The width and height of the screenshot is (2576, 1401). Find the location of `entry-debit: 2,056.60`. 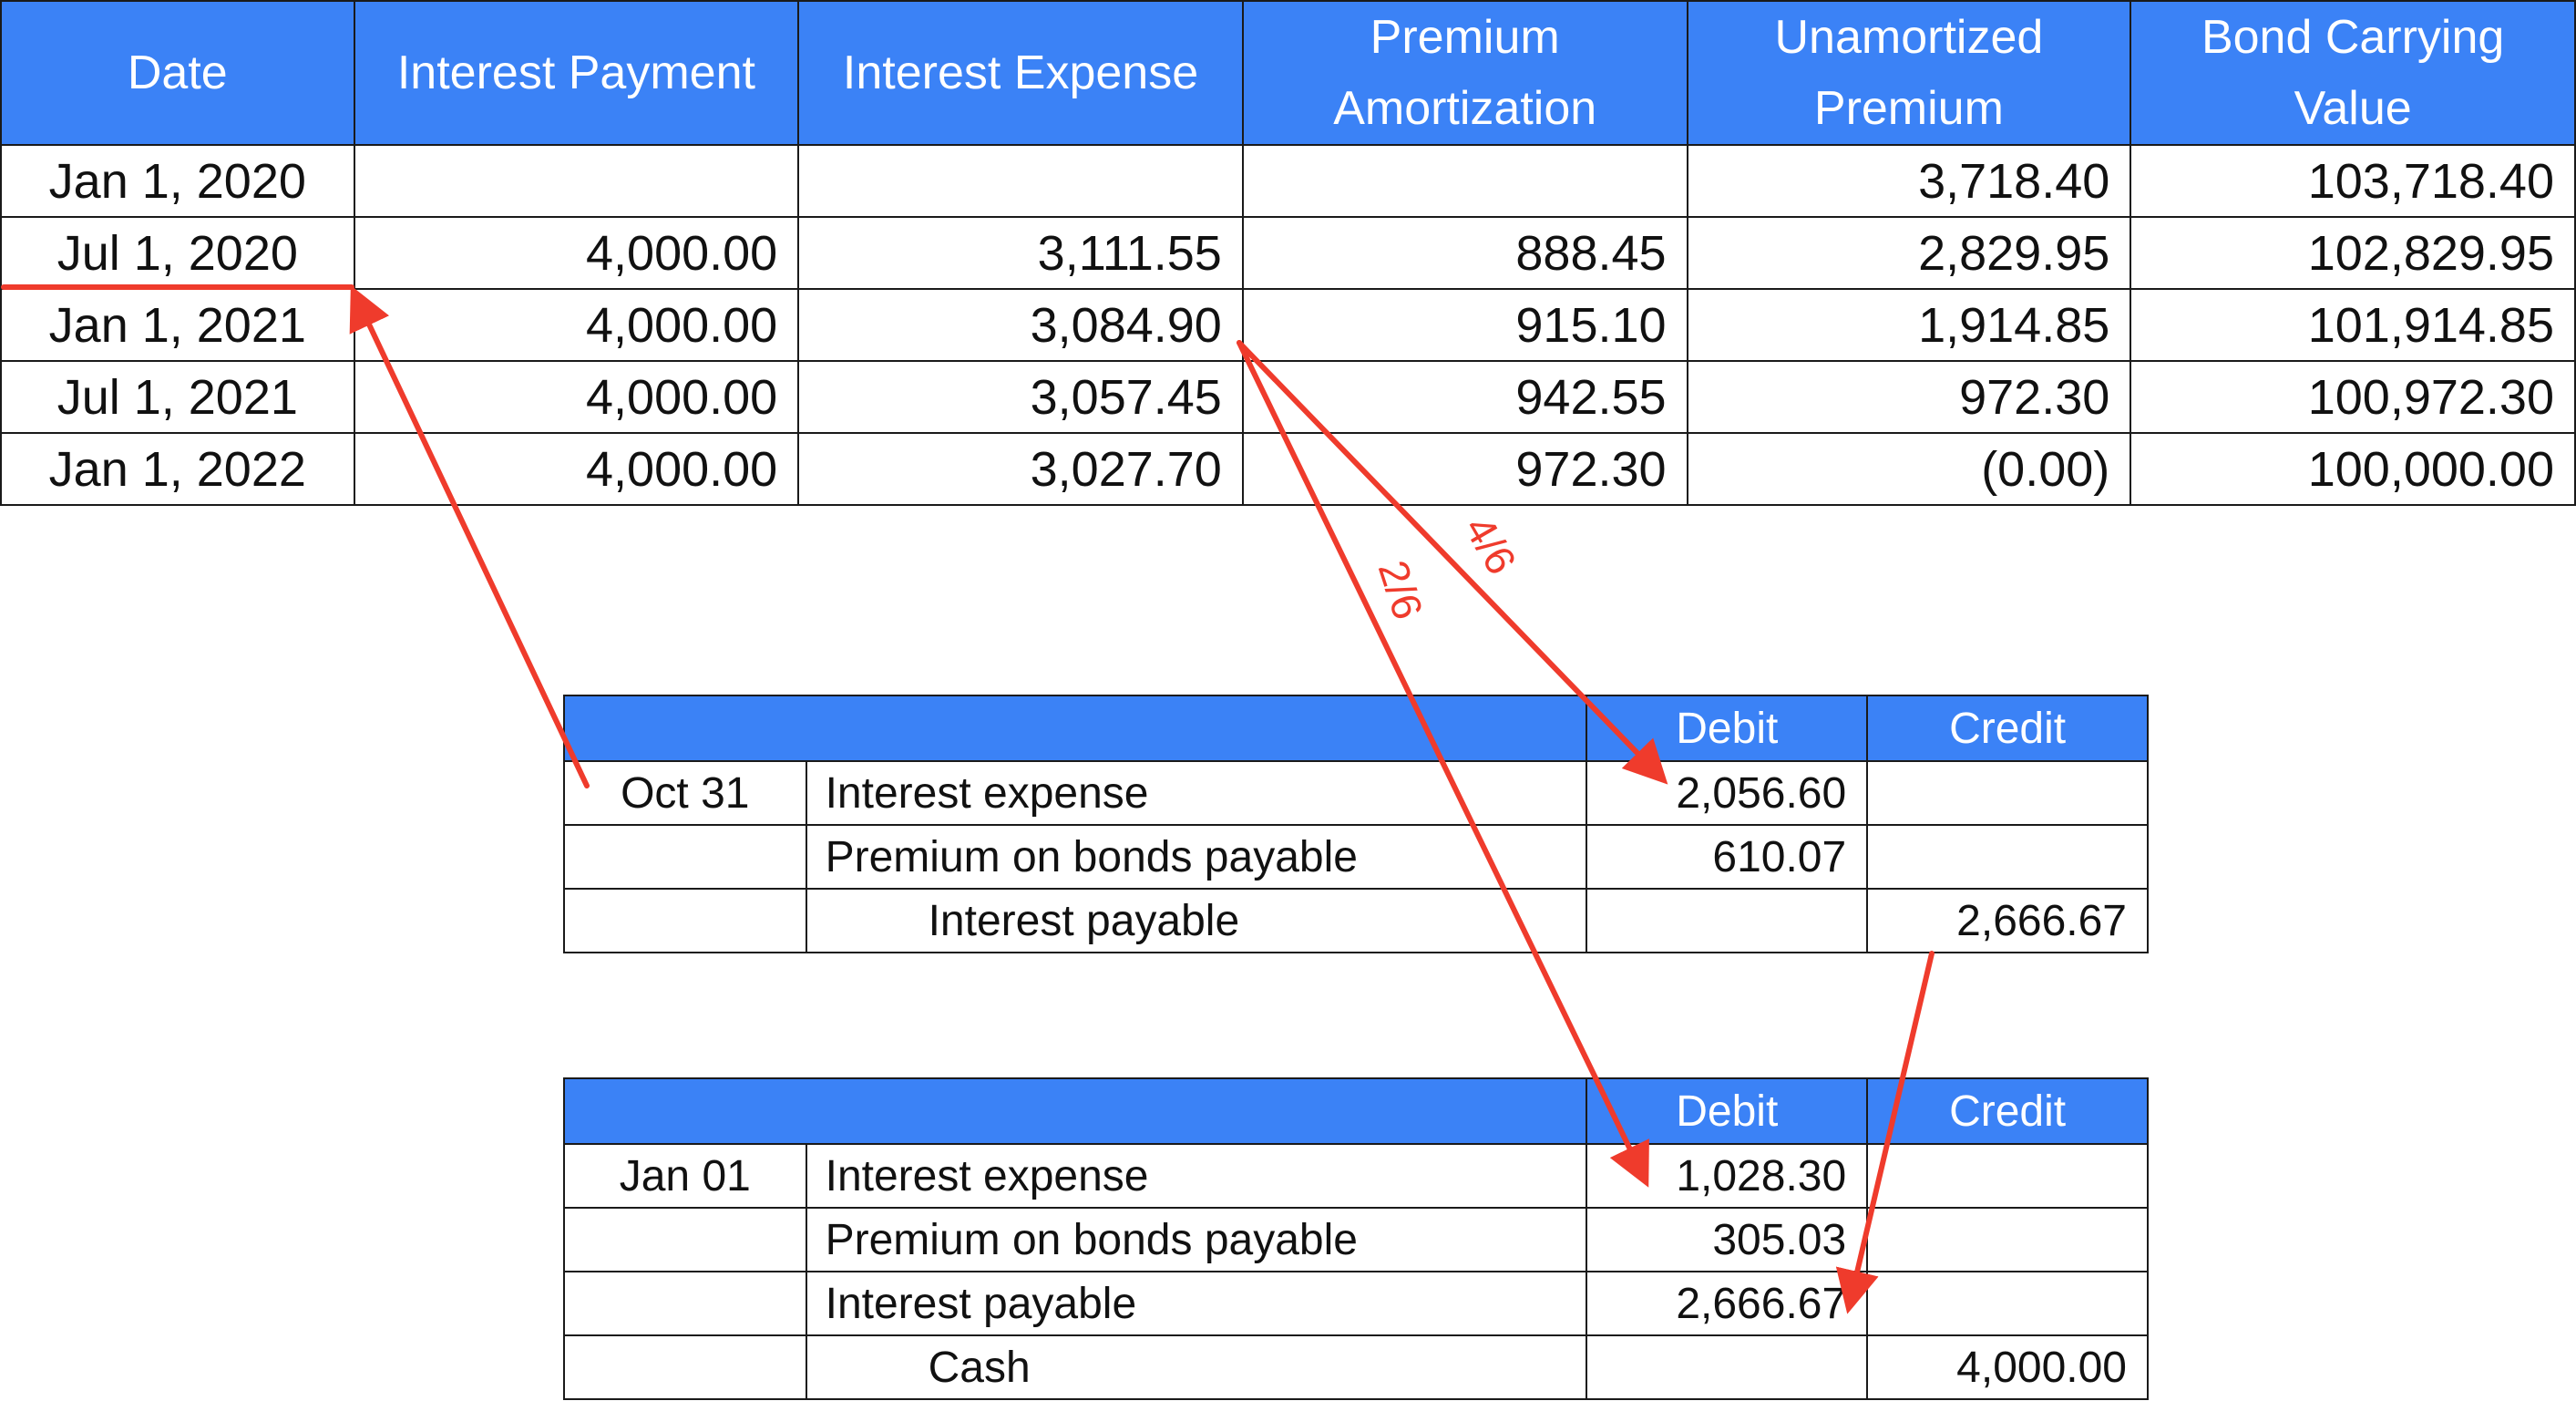

entry-debit: 2,056.60 is located at coordinates (1728, 793).